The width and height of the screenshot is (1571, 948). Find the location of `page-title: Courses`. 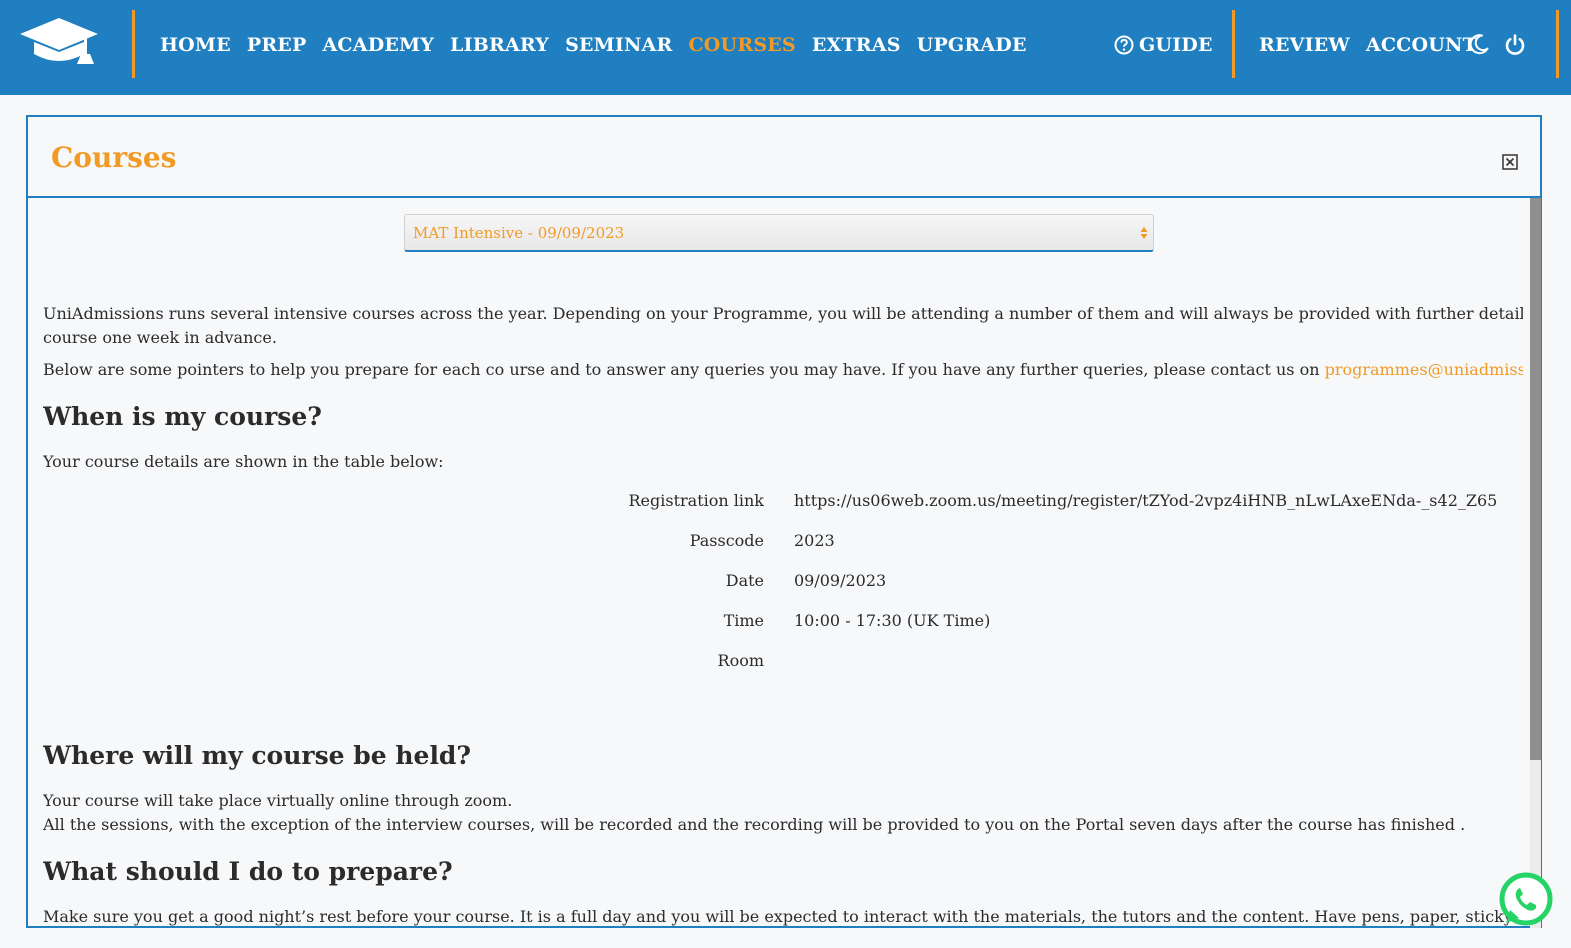

page-title: Courses is located at coordinates (114, 157).